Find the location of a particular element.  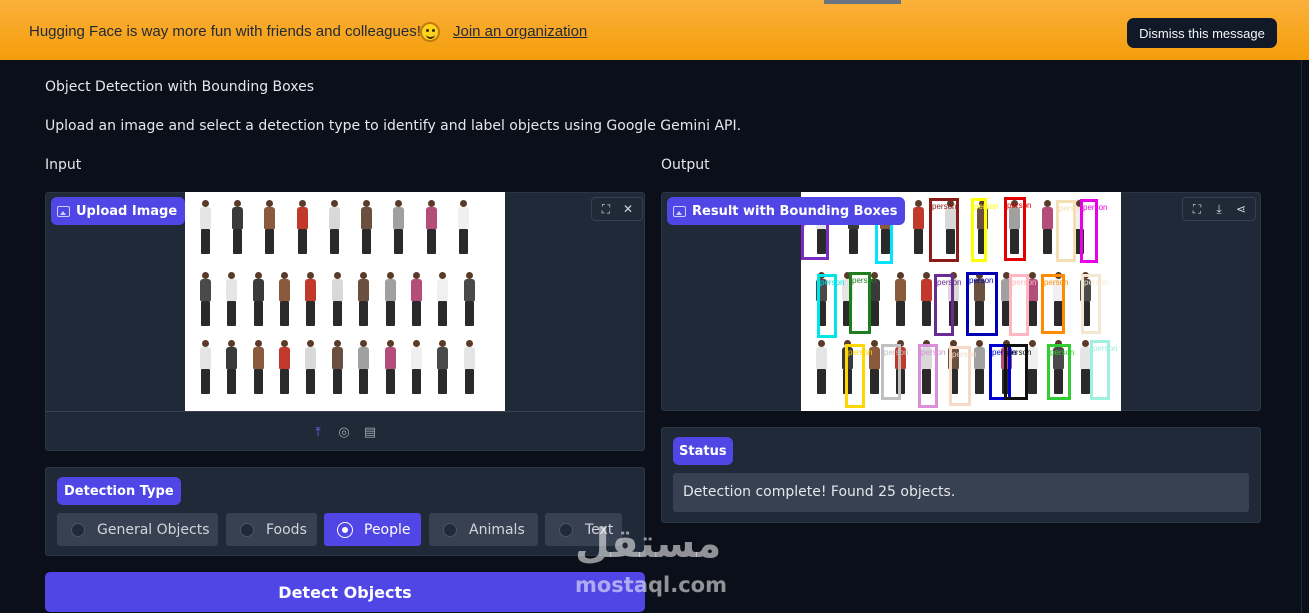

radio-animals: Animals is located at coordinates (483, 529).